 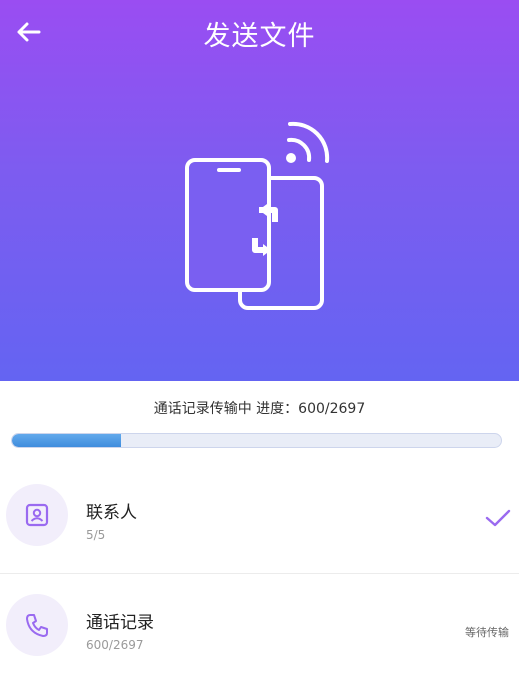 I want to click on list-item-call-log: 通话记录 600/2697 等待传输, so click(x=259, y=627).